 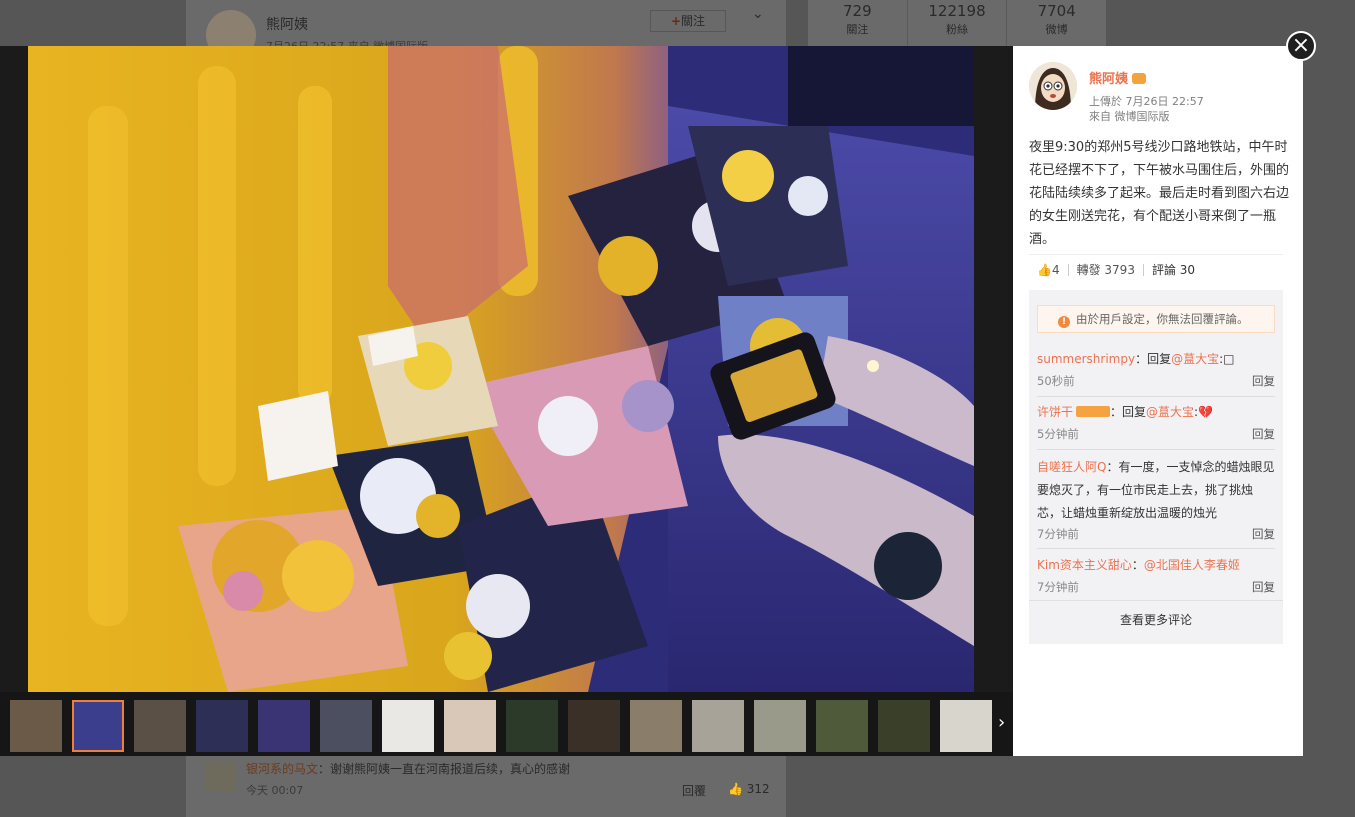 What do you see at coordinates (1055, 412) in the screenshot?
I see `comment-user: 许饼干` at bounding box center [1055, 412].